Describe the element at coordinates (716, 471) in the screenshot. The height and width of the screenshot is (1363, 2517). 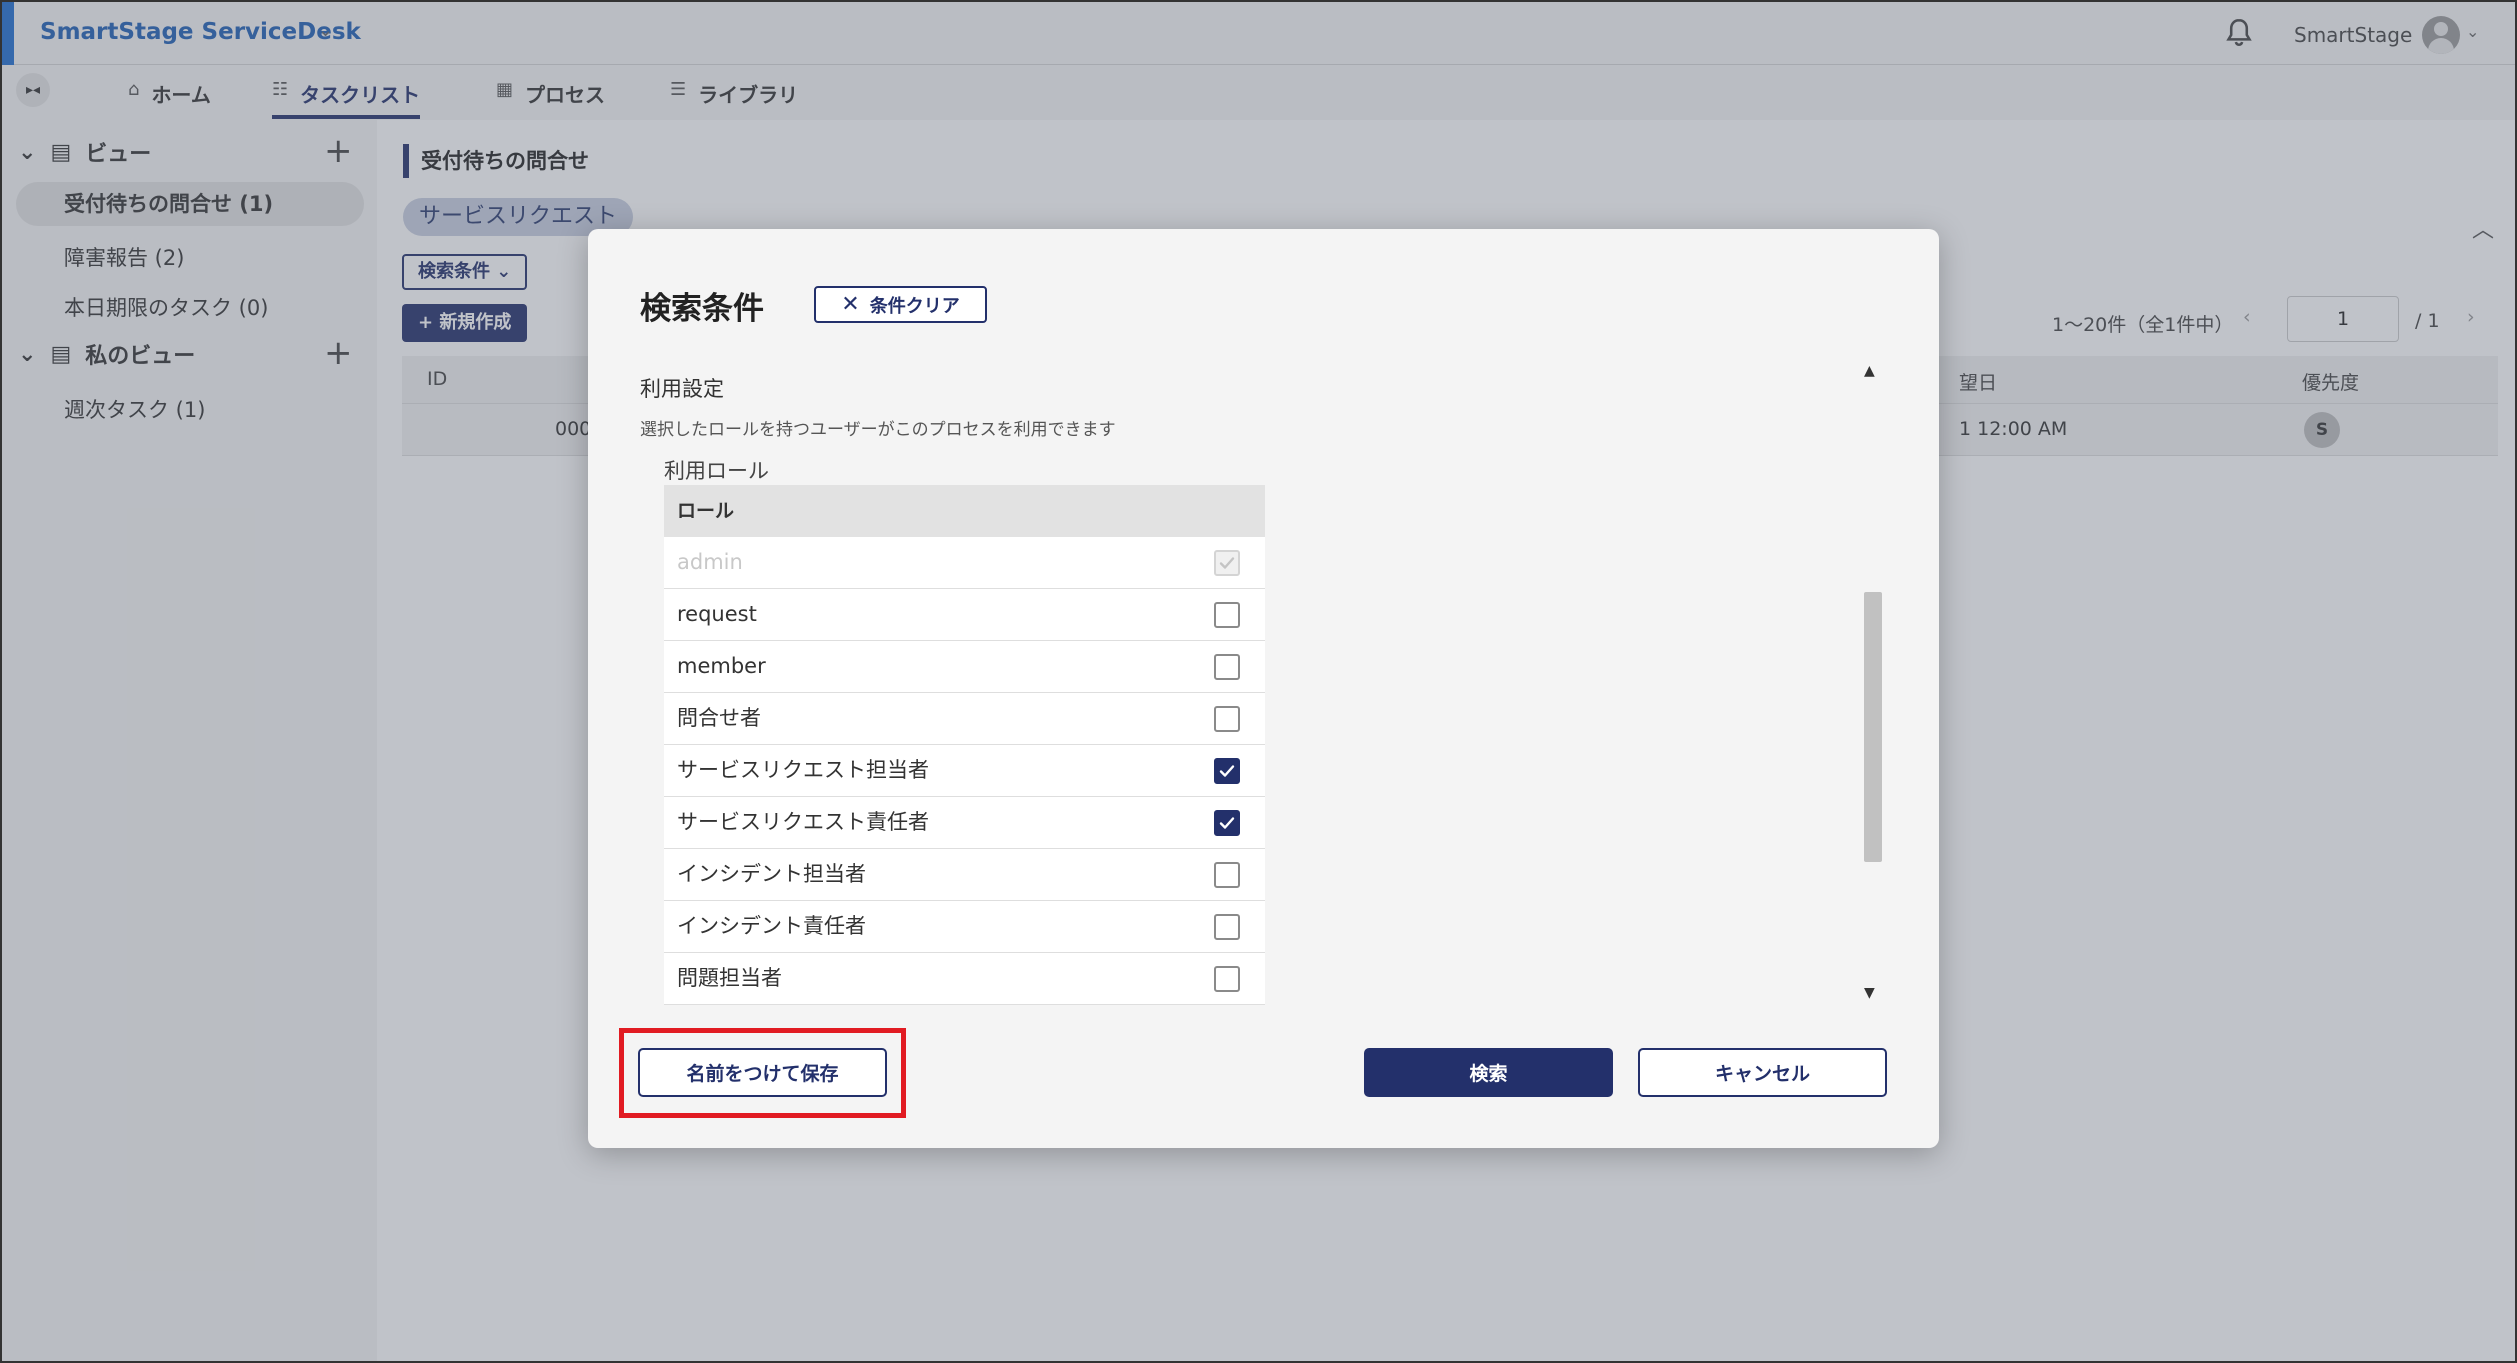
I see `usage-role-label: 利用ロール` at that location.